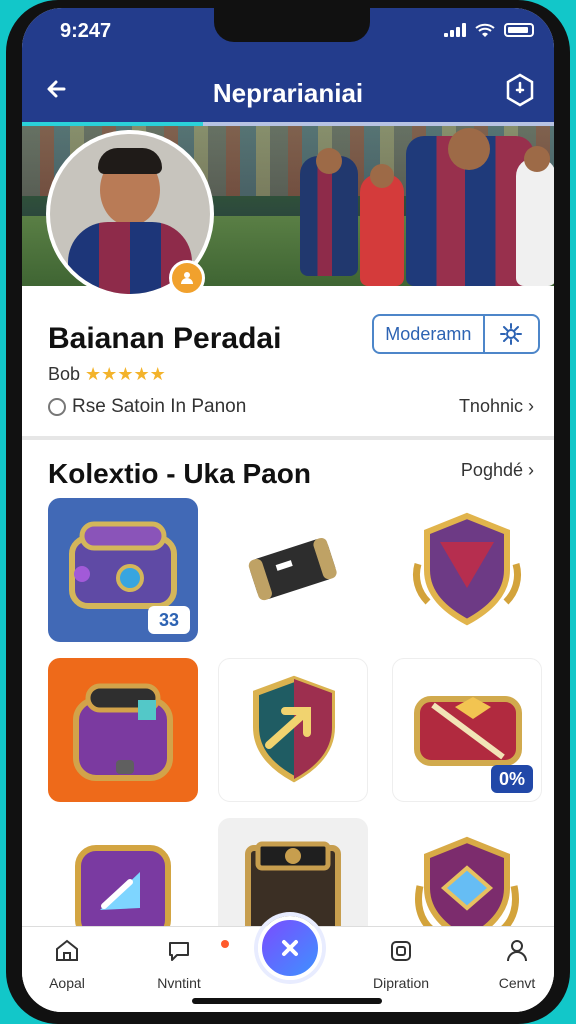  What do you see at coordinates (187, 278) in the screenshot?
I see `verified-badge-icon` at bounding box center [187, 278].